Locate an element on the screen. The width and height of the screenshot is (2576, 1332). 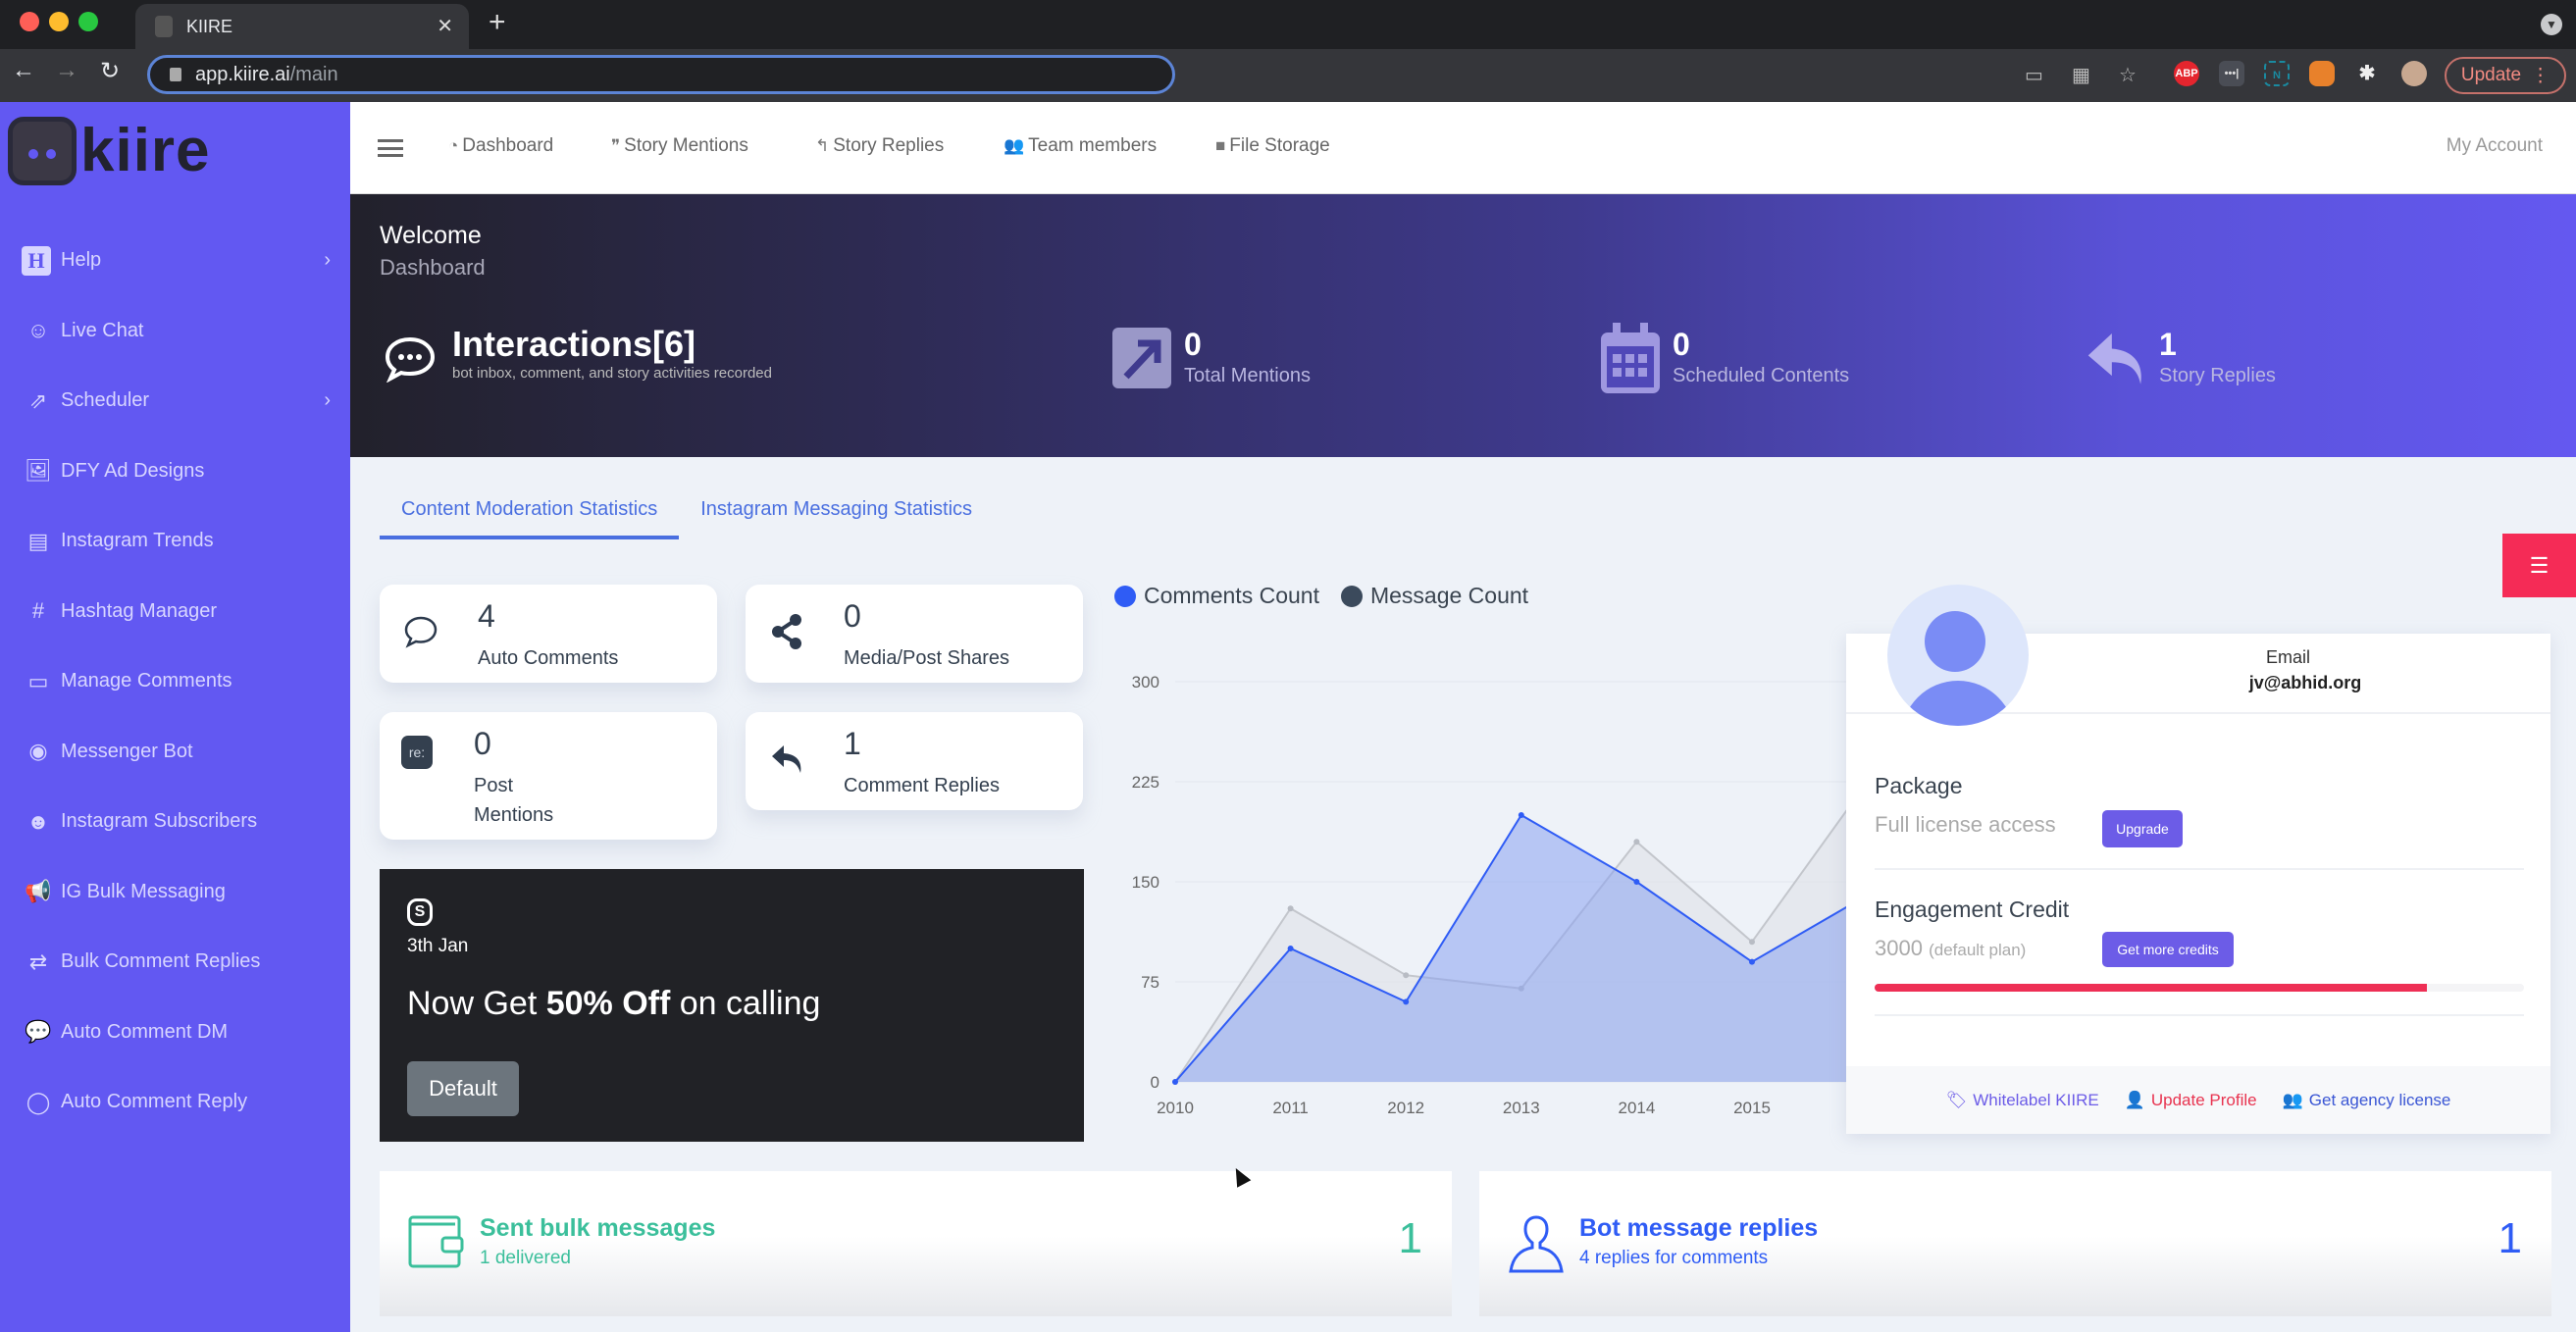
cast-icon: ▭ is located at coordinates (2034, 75).